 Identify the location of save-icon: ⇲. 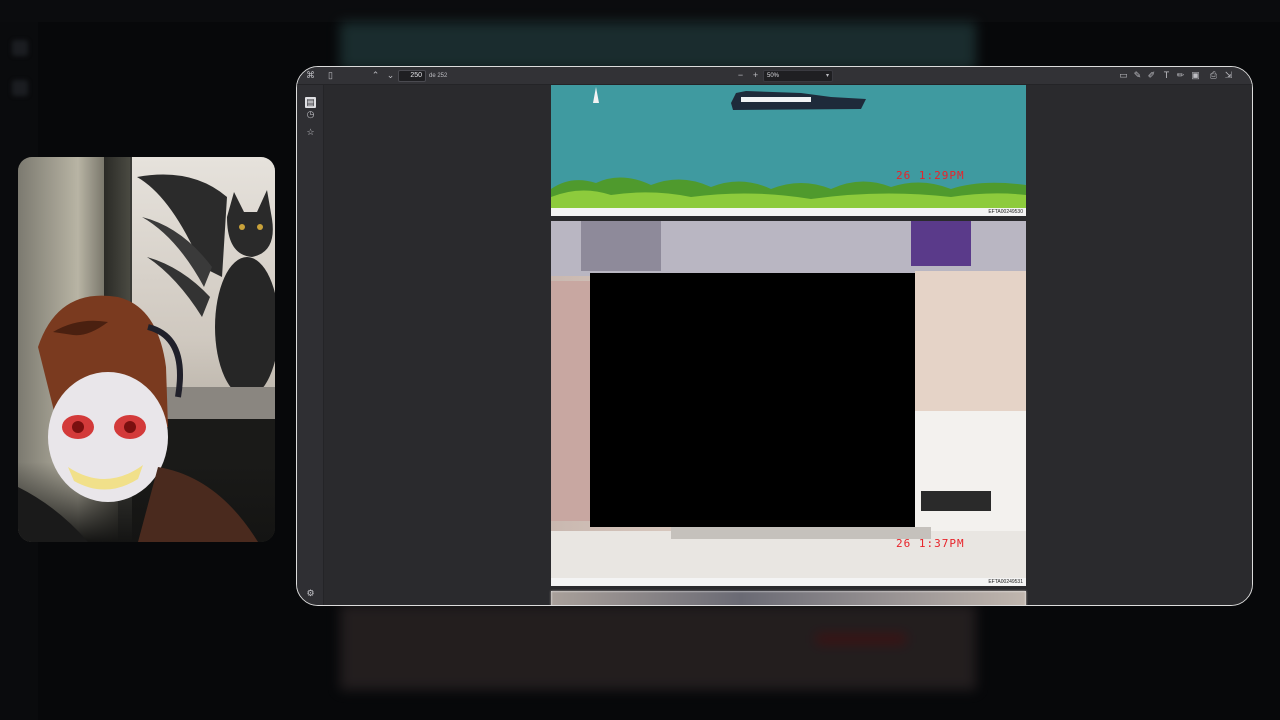
(1228, 75).